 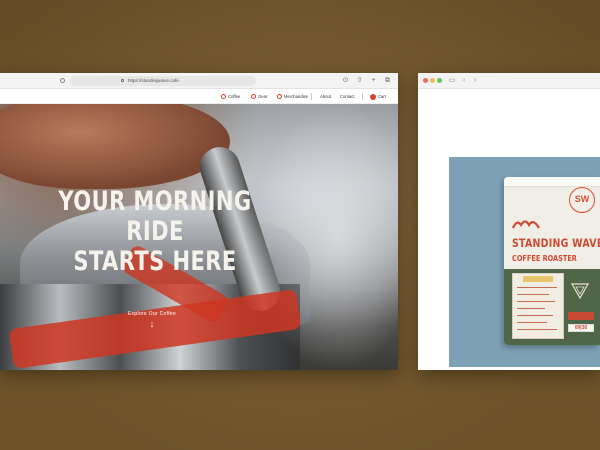 What do you see at coordinates (296, 96) in the screenshot?
I see `nav-item-label: Merchandise` at bounding box center [296, 96].